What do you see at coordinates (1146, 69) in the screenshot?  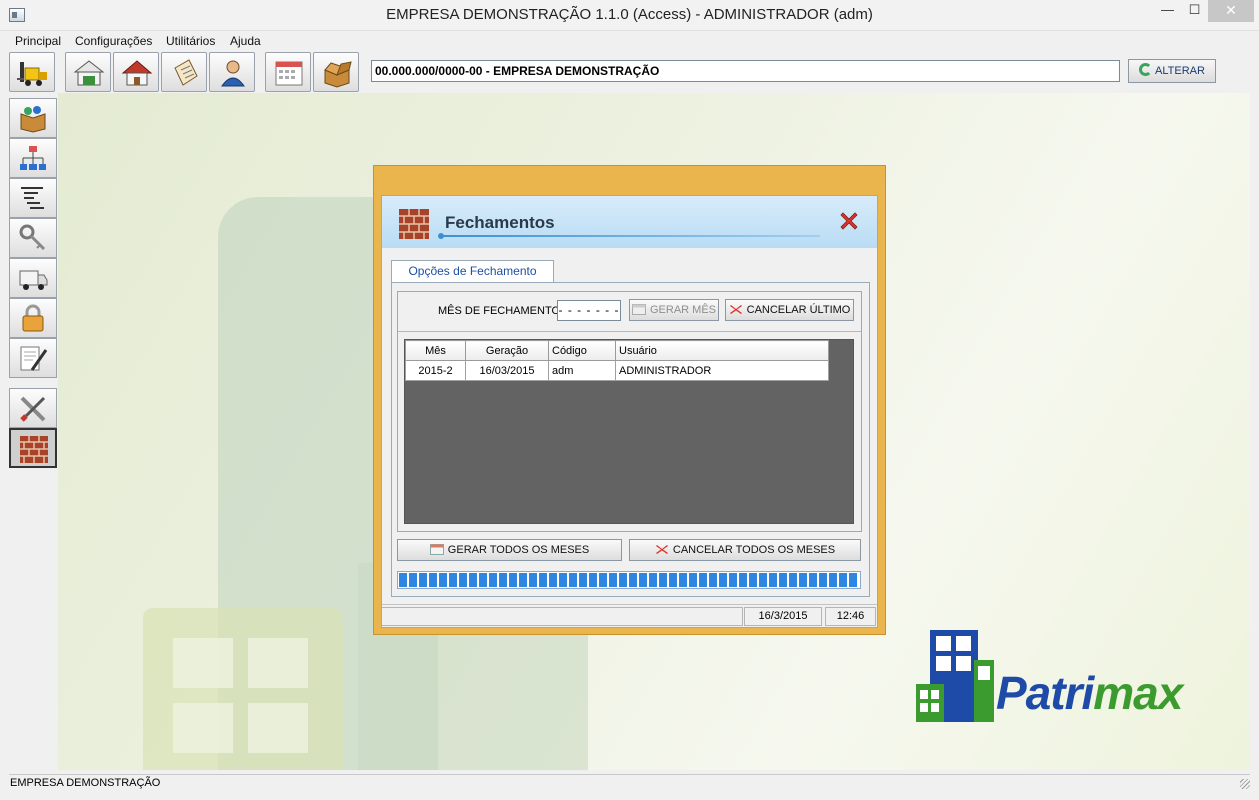 I see `refresh-icon` at bounding box center [1146, 69].